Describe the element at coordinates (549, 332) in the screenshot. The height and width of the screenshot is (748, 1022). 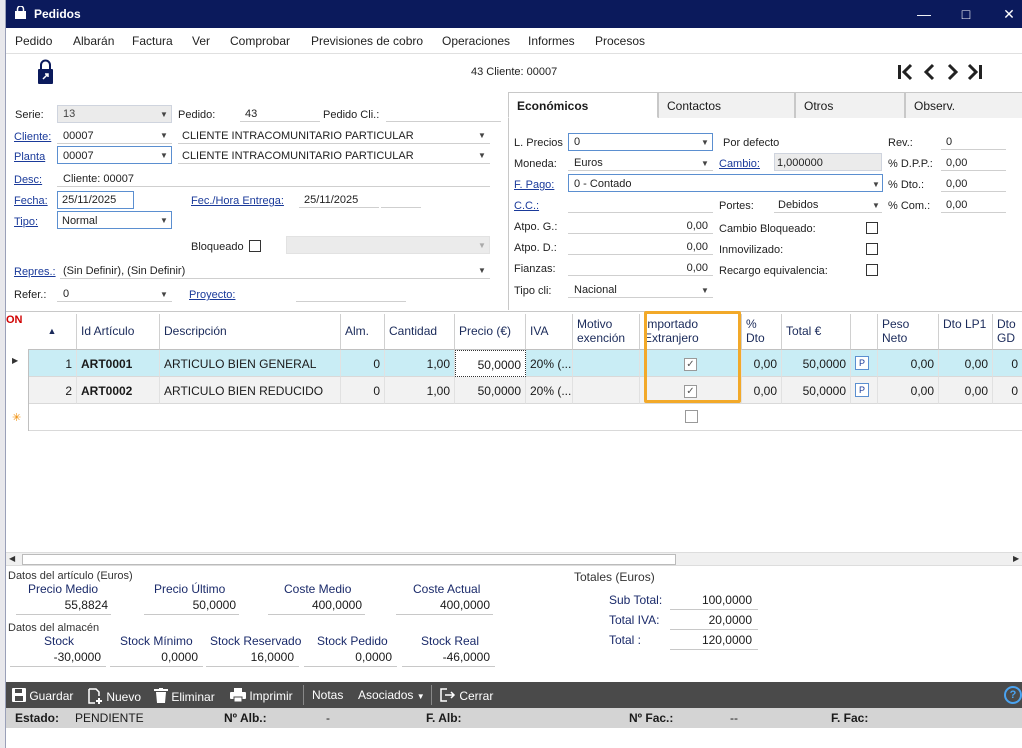
I see `col-iva: IVA` at that location.